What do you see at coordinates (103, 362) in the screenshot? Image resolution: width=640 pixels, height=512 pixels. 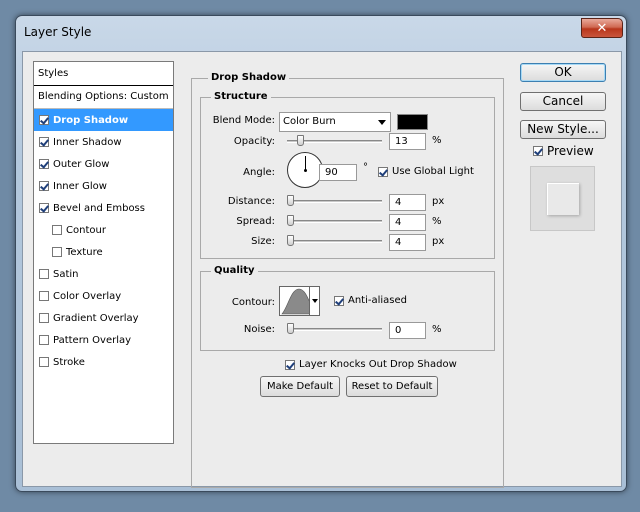 I see `style-item-stroke: Stroke` at bounding box center [103, 362].